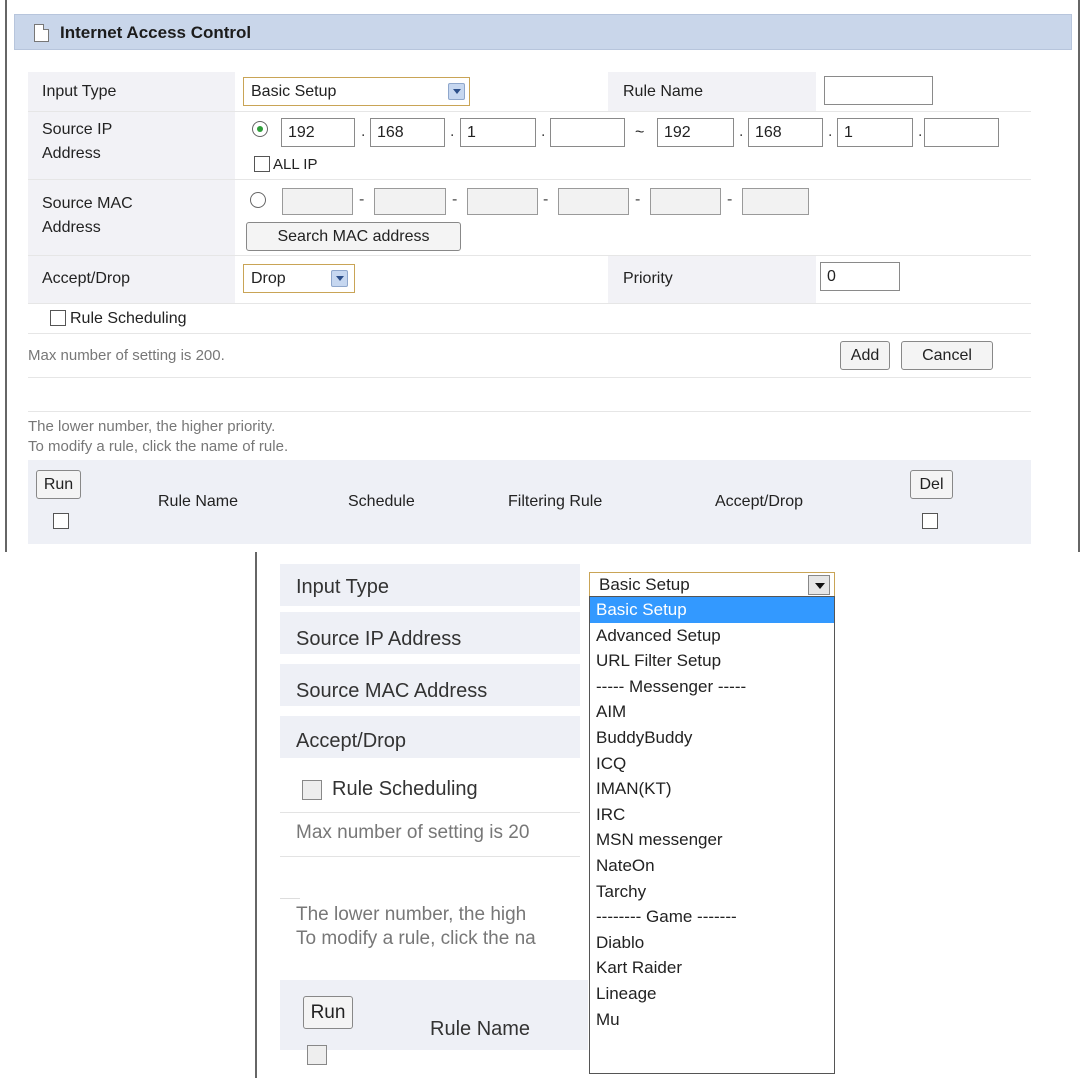 The image size is (1084, 1078). I want to click on option-kart-raider: Kart Raider, so click(712, 968).